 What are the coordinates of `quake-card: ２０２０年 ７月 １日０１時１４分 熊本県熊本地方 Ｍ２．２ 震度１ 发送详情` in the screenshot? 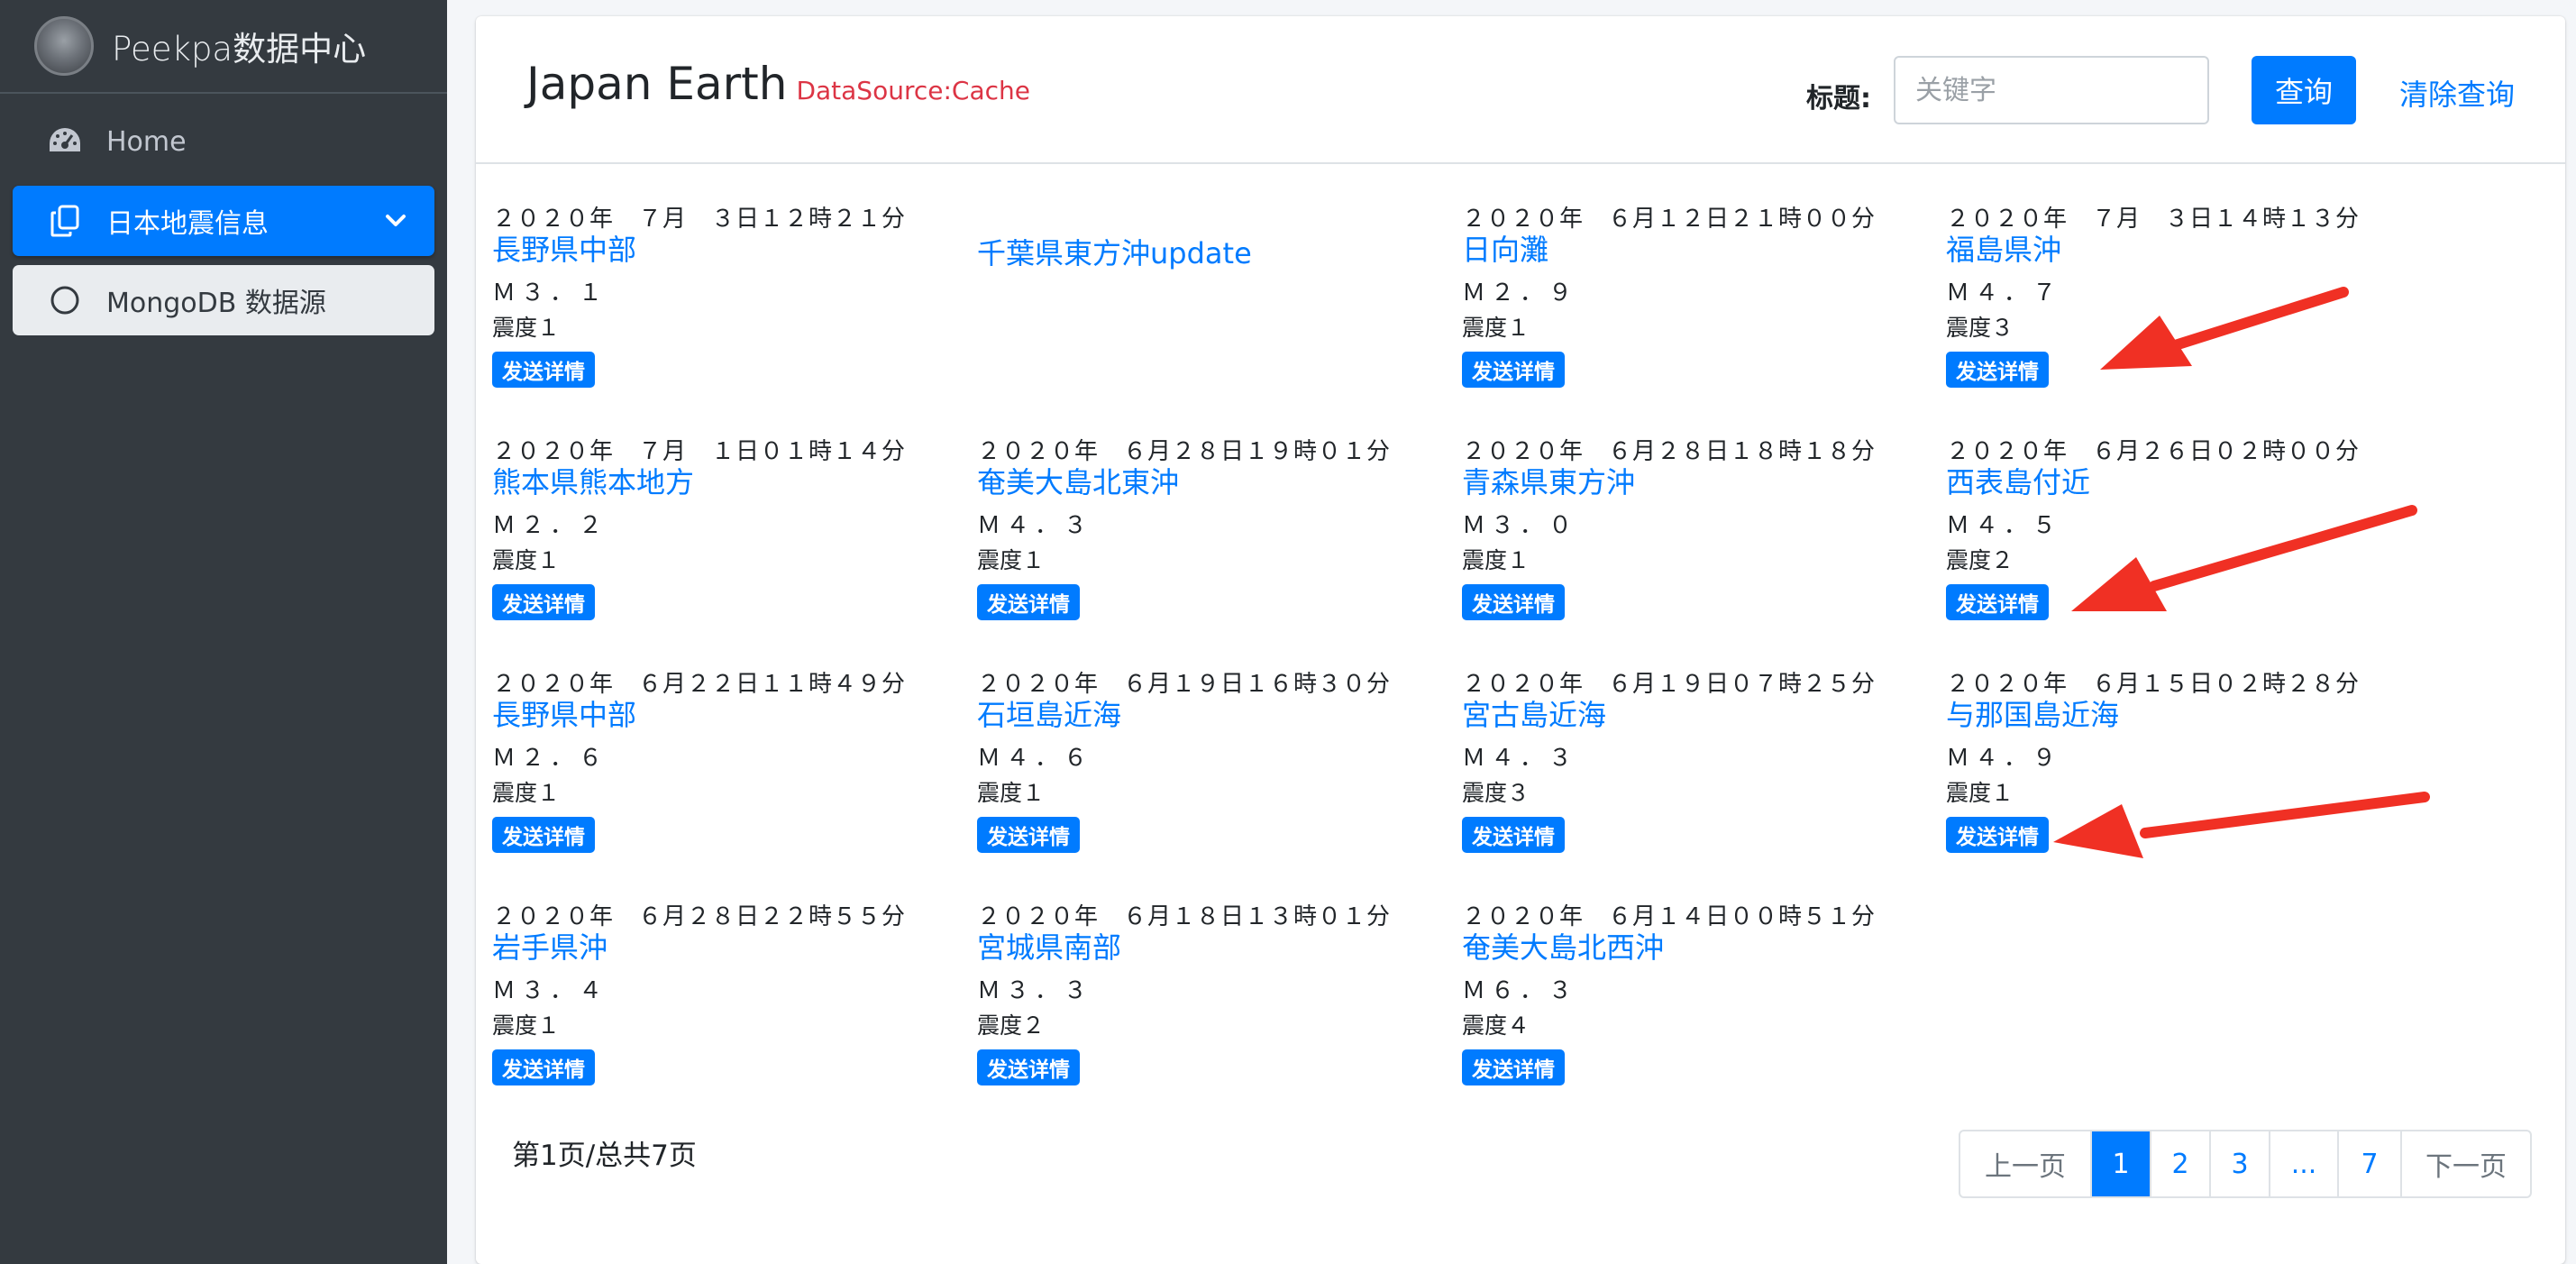 It's located at (717, 541).